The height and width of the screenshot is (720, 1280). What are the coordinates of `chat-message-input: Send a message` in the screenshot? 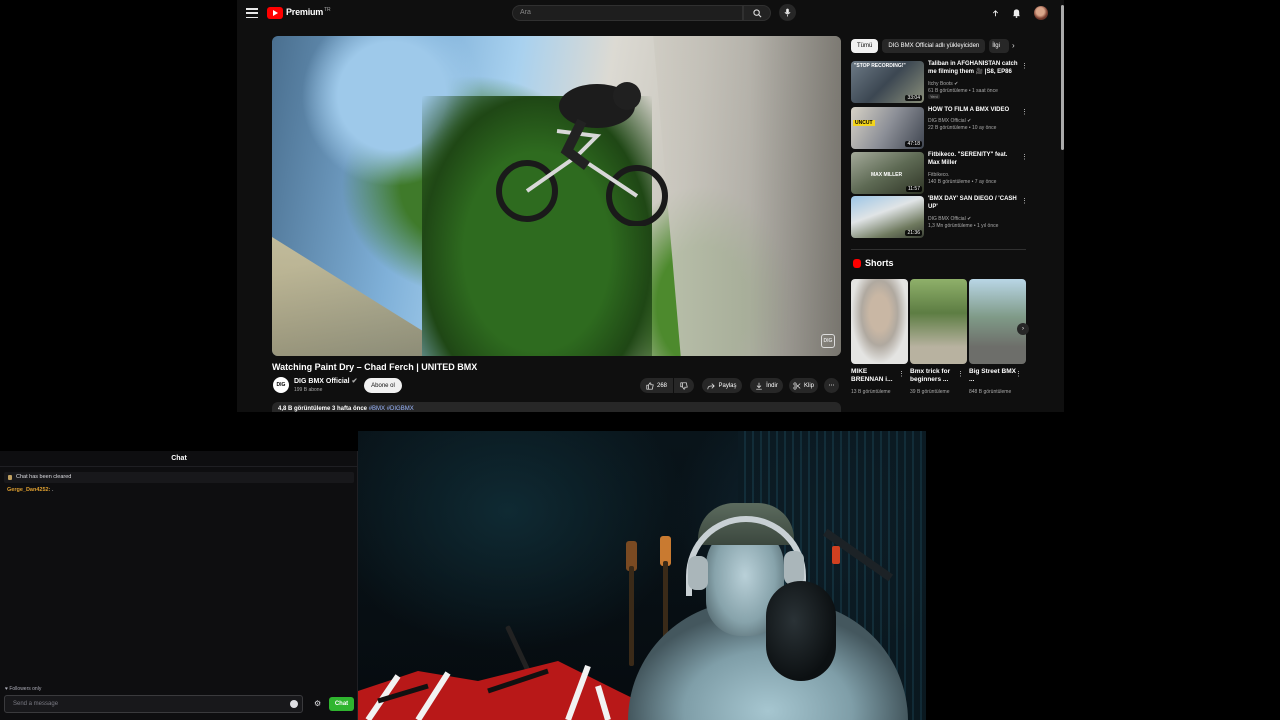 It's located at (153, 704).